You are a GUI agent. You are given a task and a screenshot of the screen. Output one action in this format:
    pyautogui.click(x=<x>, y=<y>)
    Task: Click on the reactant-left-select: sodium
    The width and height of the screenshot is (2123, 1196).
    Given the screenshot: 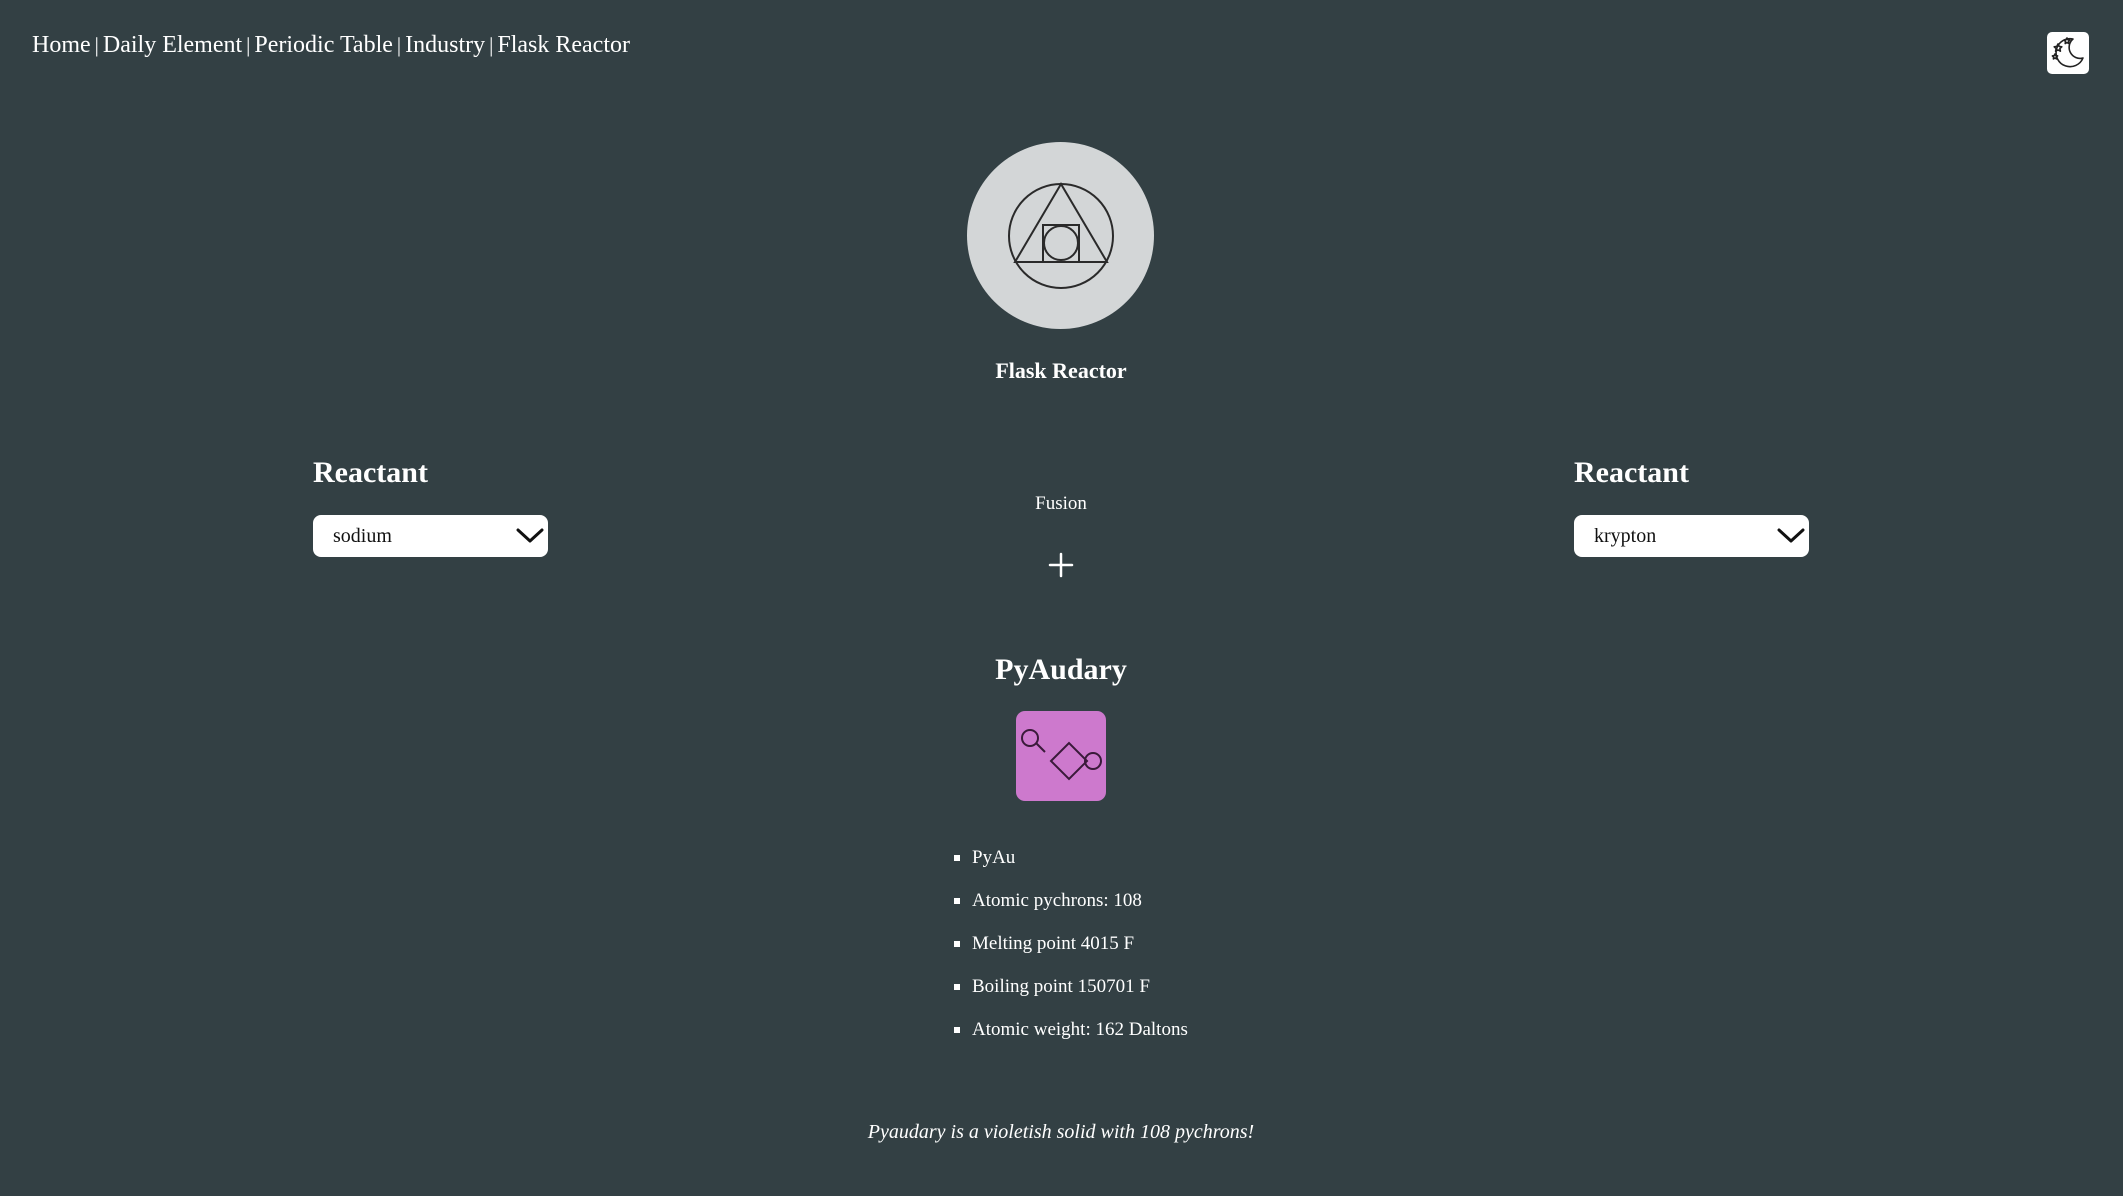 What is the action you would take?
    pyautogui.click(x=430, y=536)
    